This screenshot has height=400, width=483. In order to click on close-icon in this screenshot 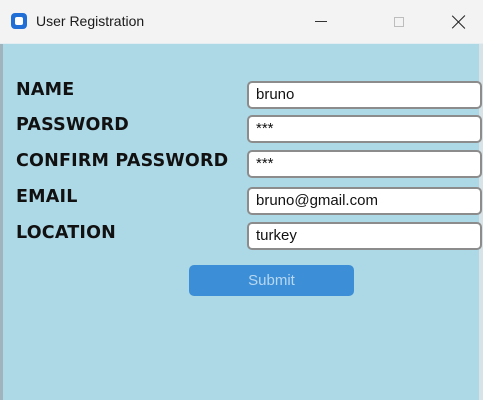, I will do `click(459, 22)`.